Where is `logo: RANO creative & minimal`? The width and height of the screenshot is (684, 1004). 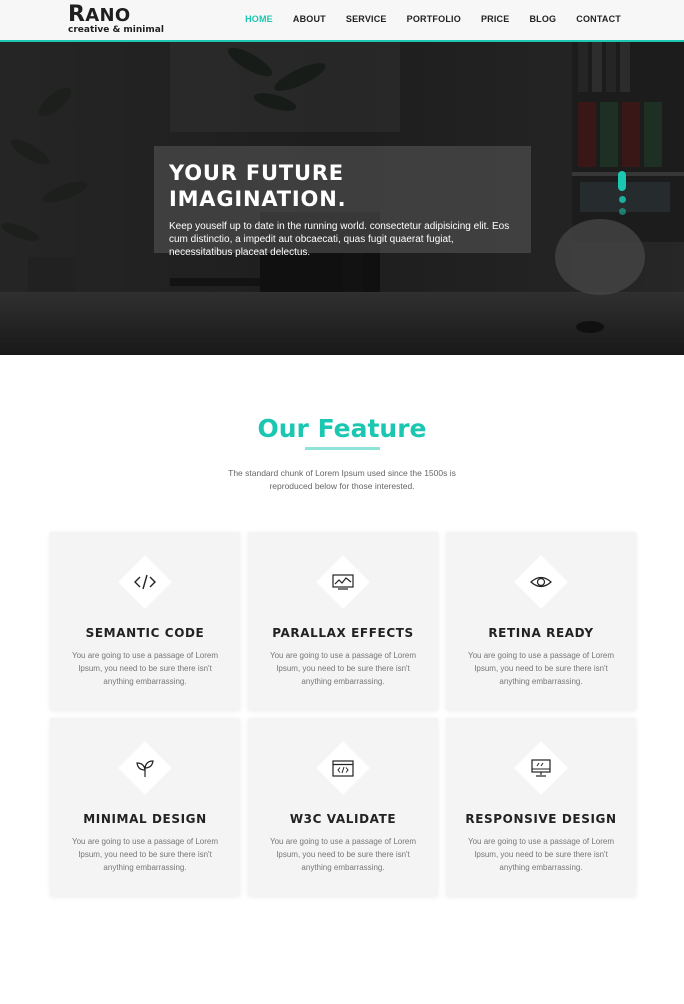 logo: RANO creative & minimal is located at coordinates (116, 19).